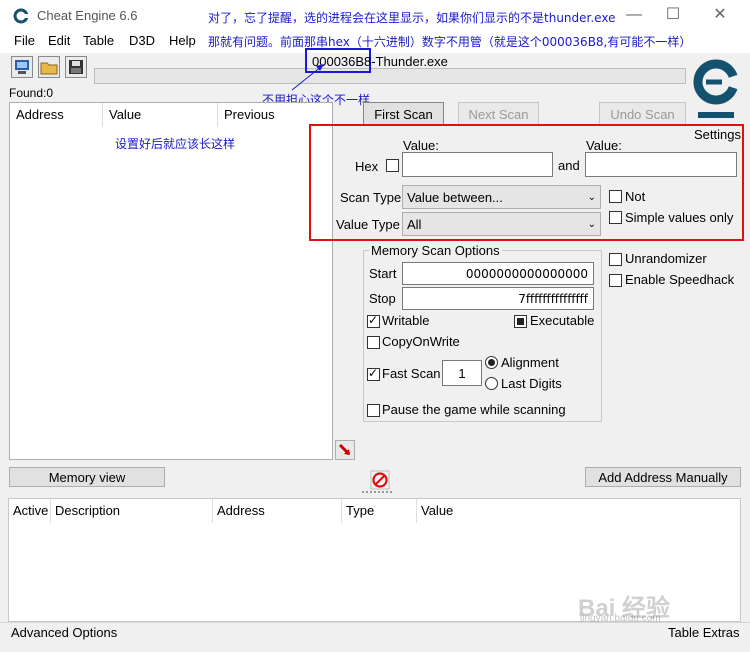  Describe the element at coordinates (411, 373) in the screenshot. I see `fast-scan-label: Fast Scan` at that location.